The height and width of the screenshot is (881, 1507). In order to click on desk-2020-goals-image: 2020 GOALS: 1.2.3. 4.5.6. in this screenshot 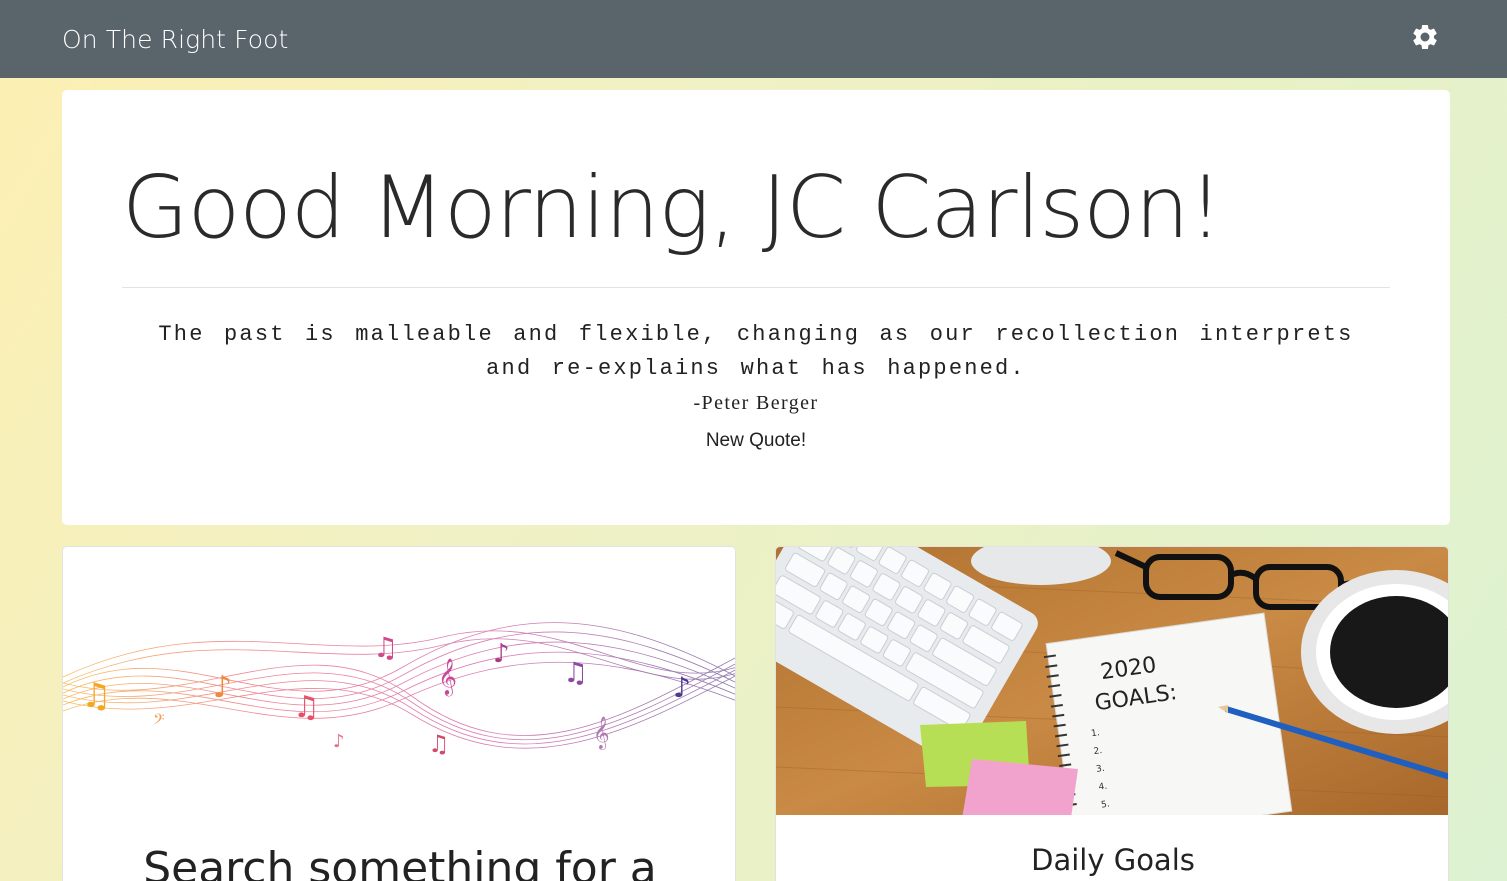, I will do `click(1112, 681)`.